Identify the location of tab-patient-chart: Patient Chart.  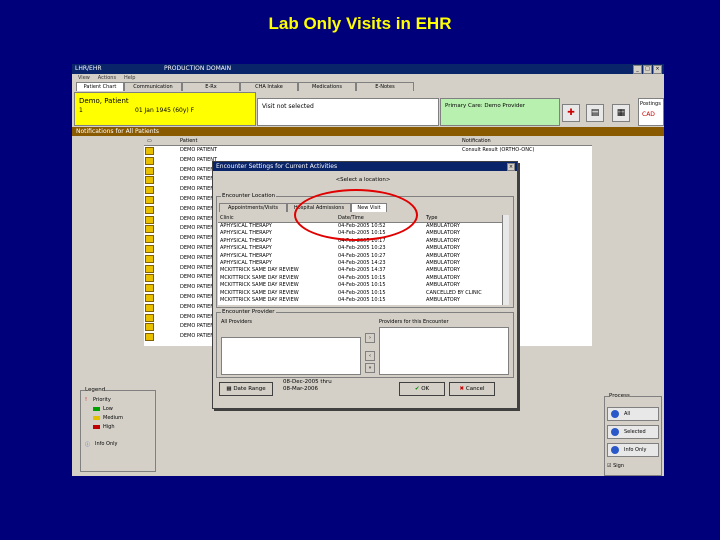
(100, 86).